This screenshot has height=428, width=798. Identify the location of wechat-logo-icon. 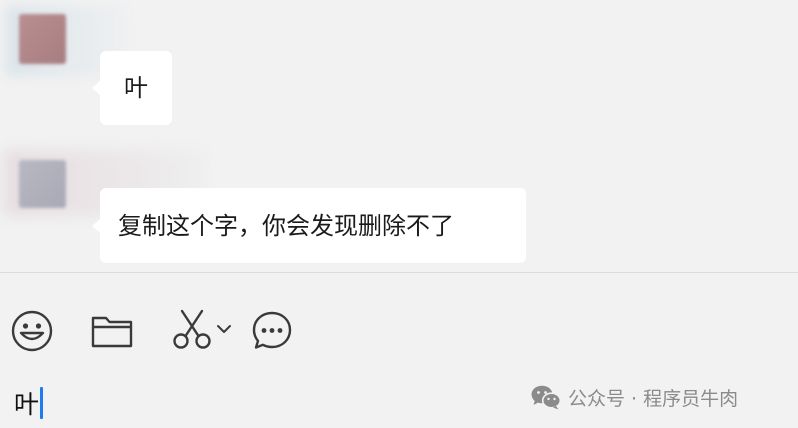
(546, 397).